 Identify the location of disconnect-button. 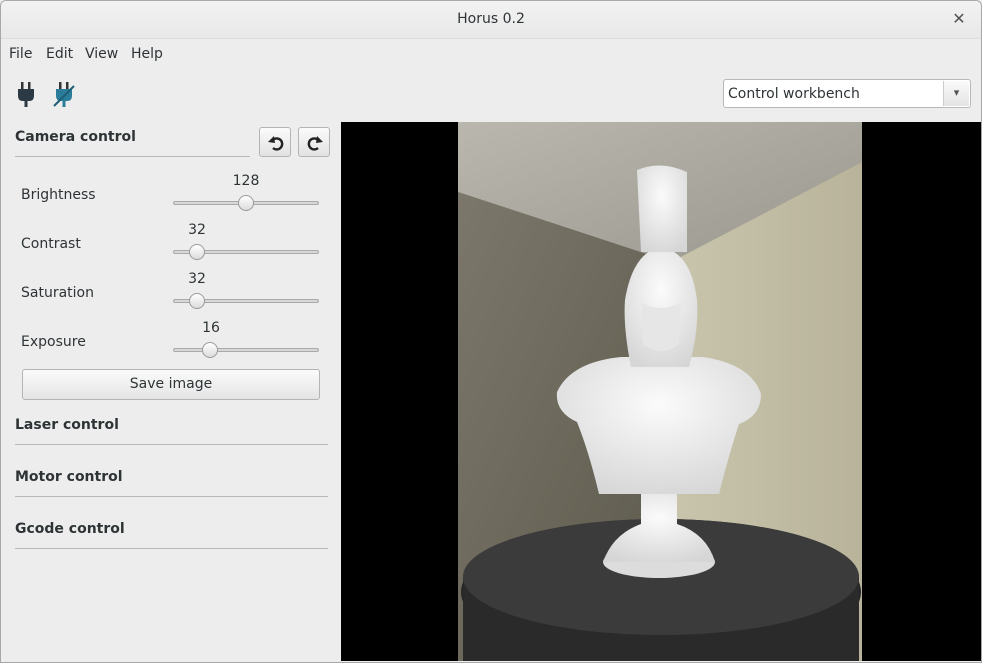
(64, 95).